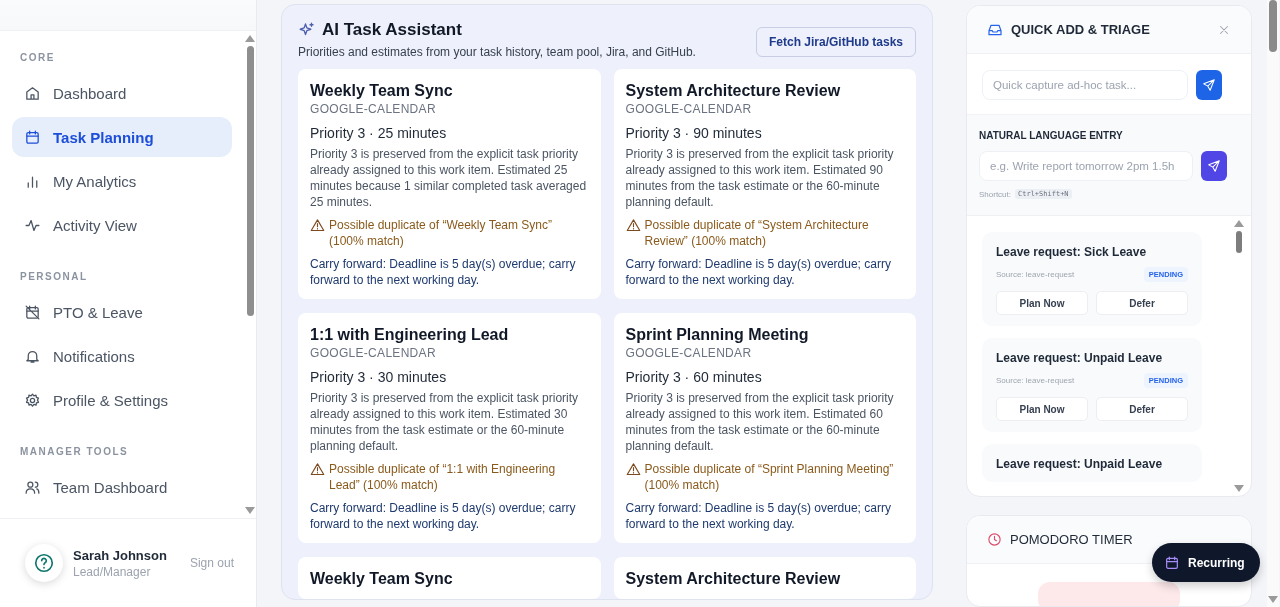 The height and width of the screenshot is (607, 1280). I want to click on panel-subtitle: Priorities and estimates from your task history, team pool, Jira, and GitHub., so click(497, 52).